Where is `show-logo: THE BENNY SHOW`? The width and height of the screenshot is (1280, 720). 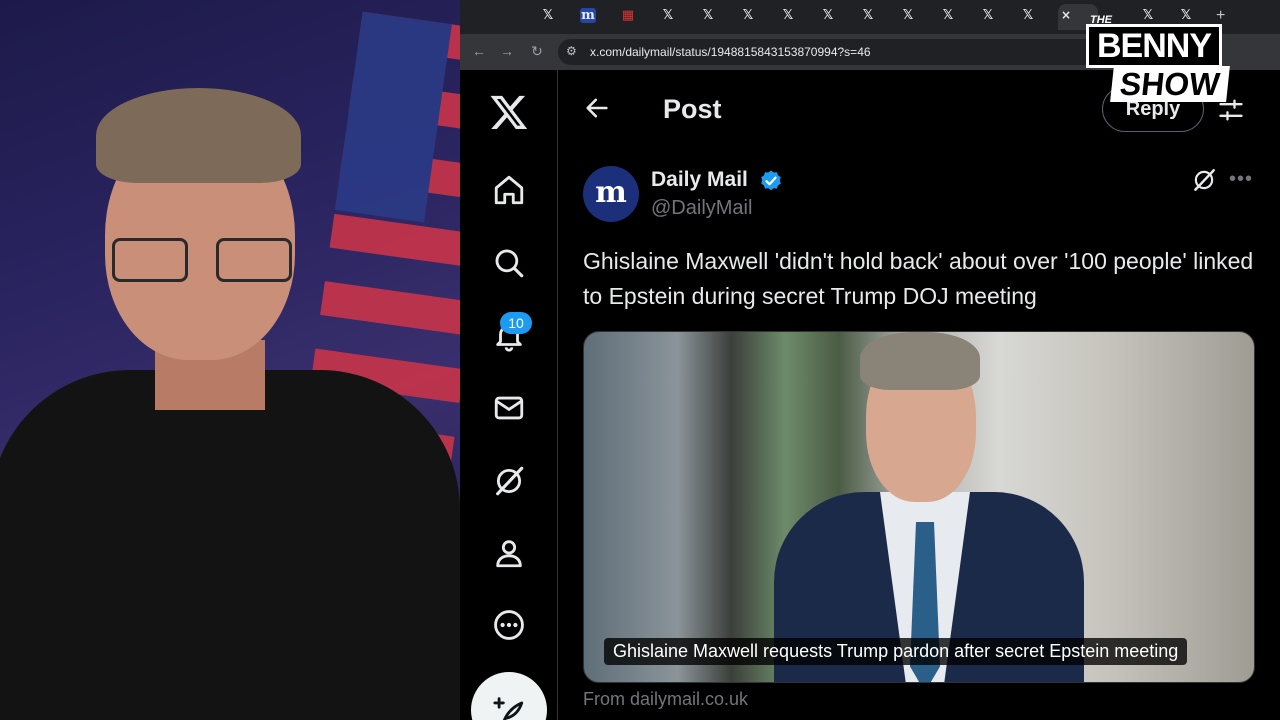
show-logo: THE BENNY SHOW is located at coordinates (1168, 60).